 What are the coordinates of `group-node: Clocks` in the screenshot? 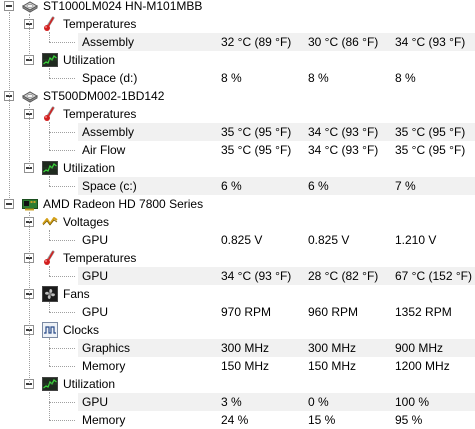 It's located at (237, 330).